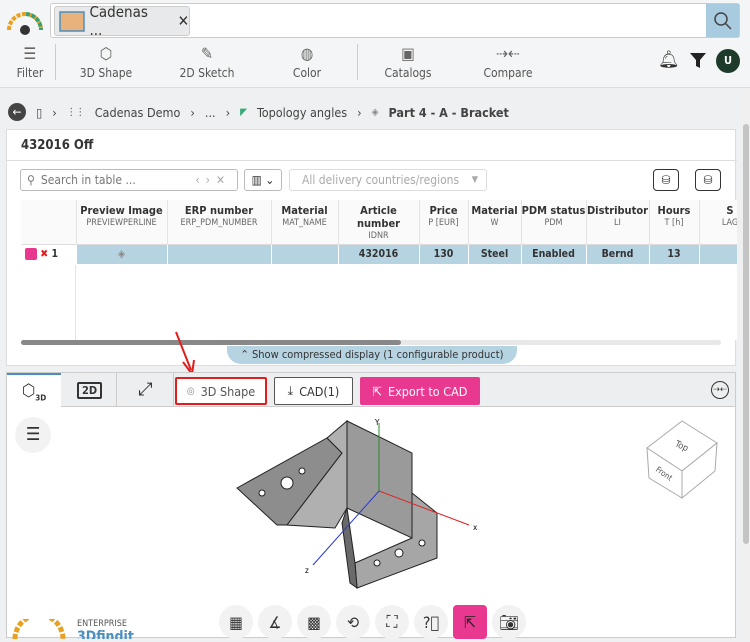 Image resolution: width=750 pixels, height=642 pixels. What do you see at coordinates (30, 53) in the screenshot?
I see `sliders-icon: ☰` at bounding box center [30, 53].